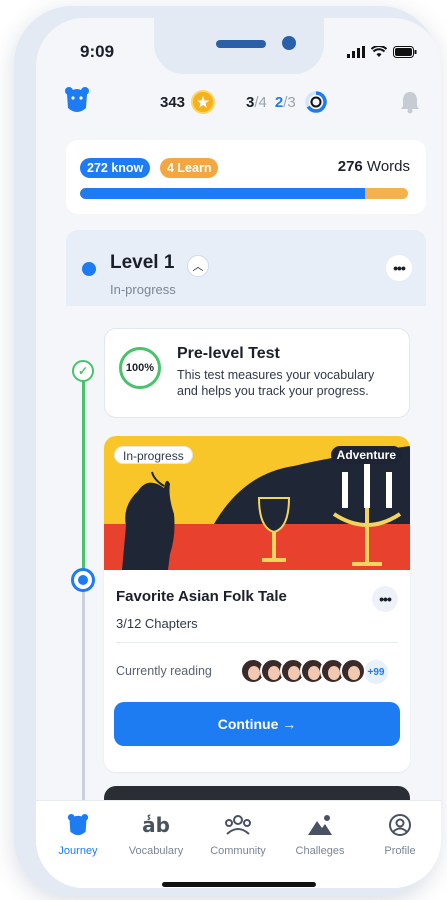 This screenshot has height=900, width=447. What do you see at coordinates (83, 701) in the screenshot?
I see `timeline-remaining` at bounding box center [83, 701].